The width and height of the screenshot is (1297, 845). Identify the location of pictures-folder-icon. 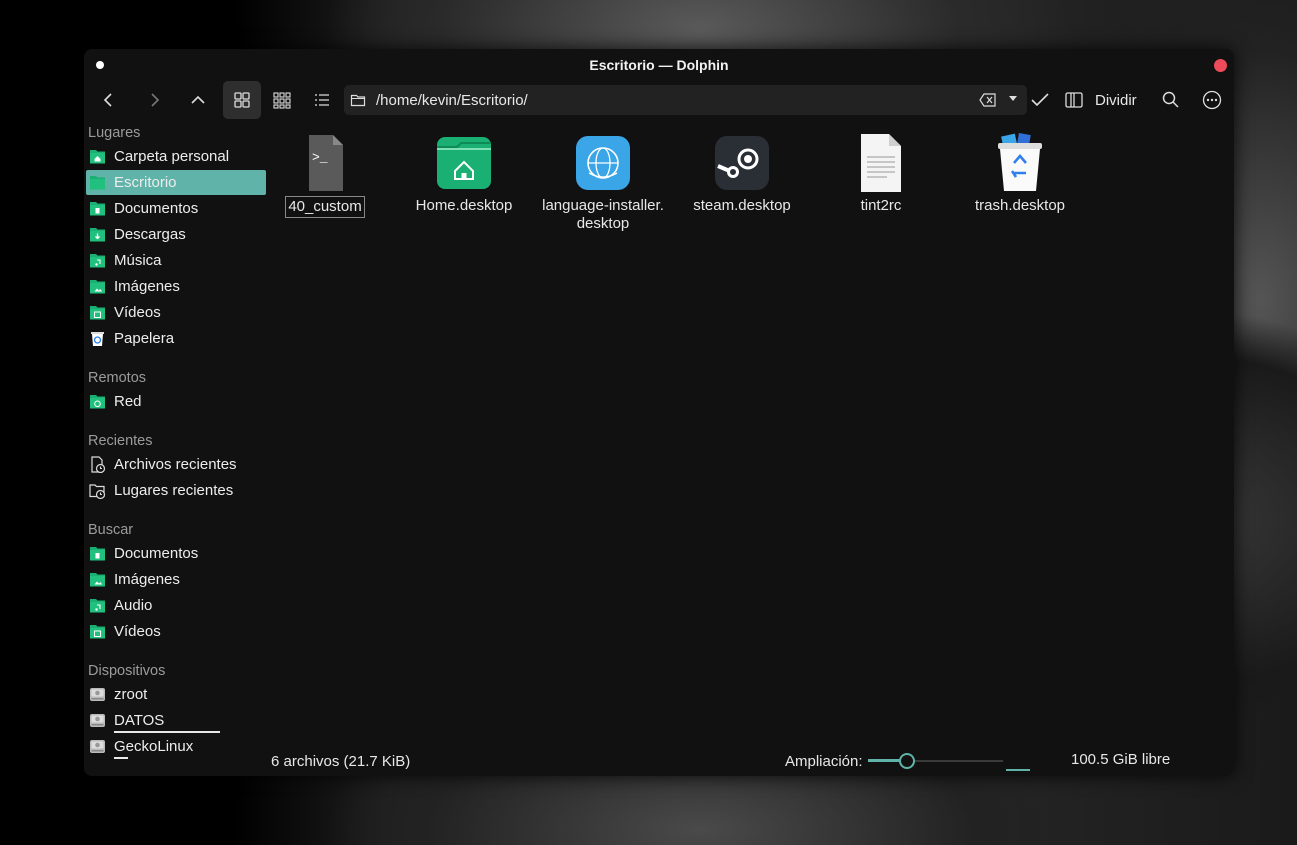
(97, 286).